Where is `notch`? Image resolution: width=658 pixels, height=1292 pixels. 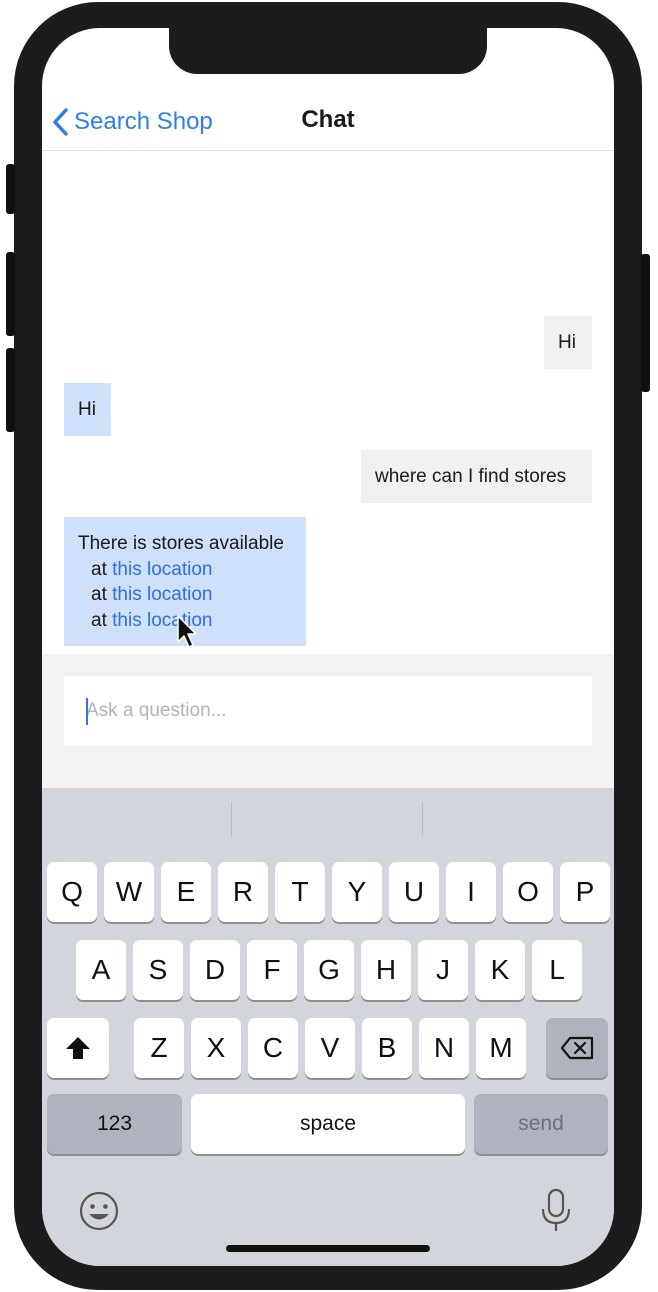 notch is located at coordinates (328, 51).